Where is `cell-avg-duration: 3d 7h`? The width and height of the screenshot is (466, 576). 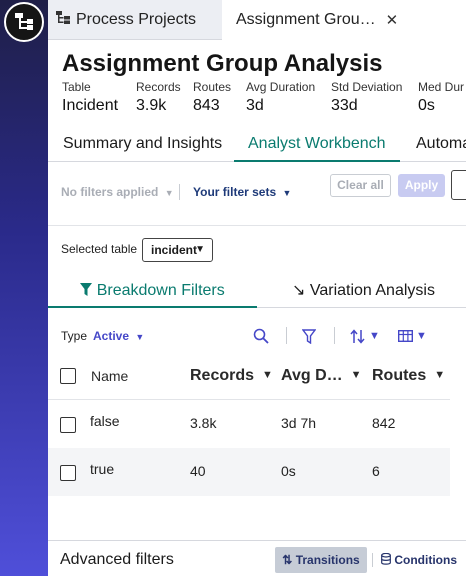 cell-avg-duration: 3d 7h is located at coordinates (299, 423).